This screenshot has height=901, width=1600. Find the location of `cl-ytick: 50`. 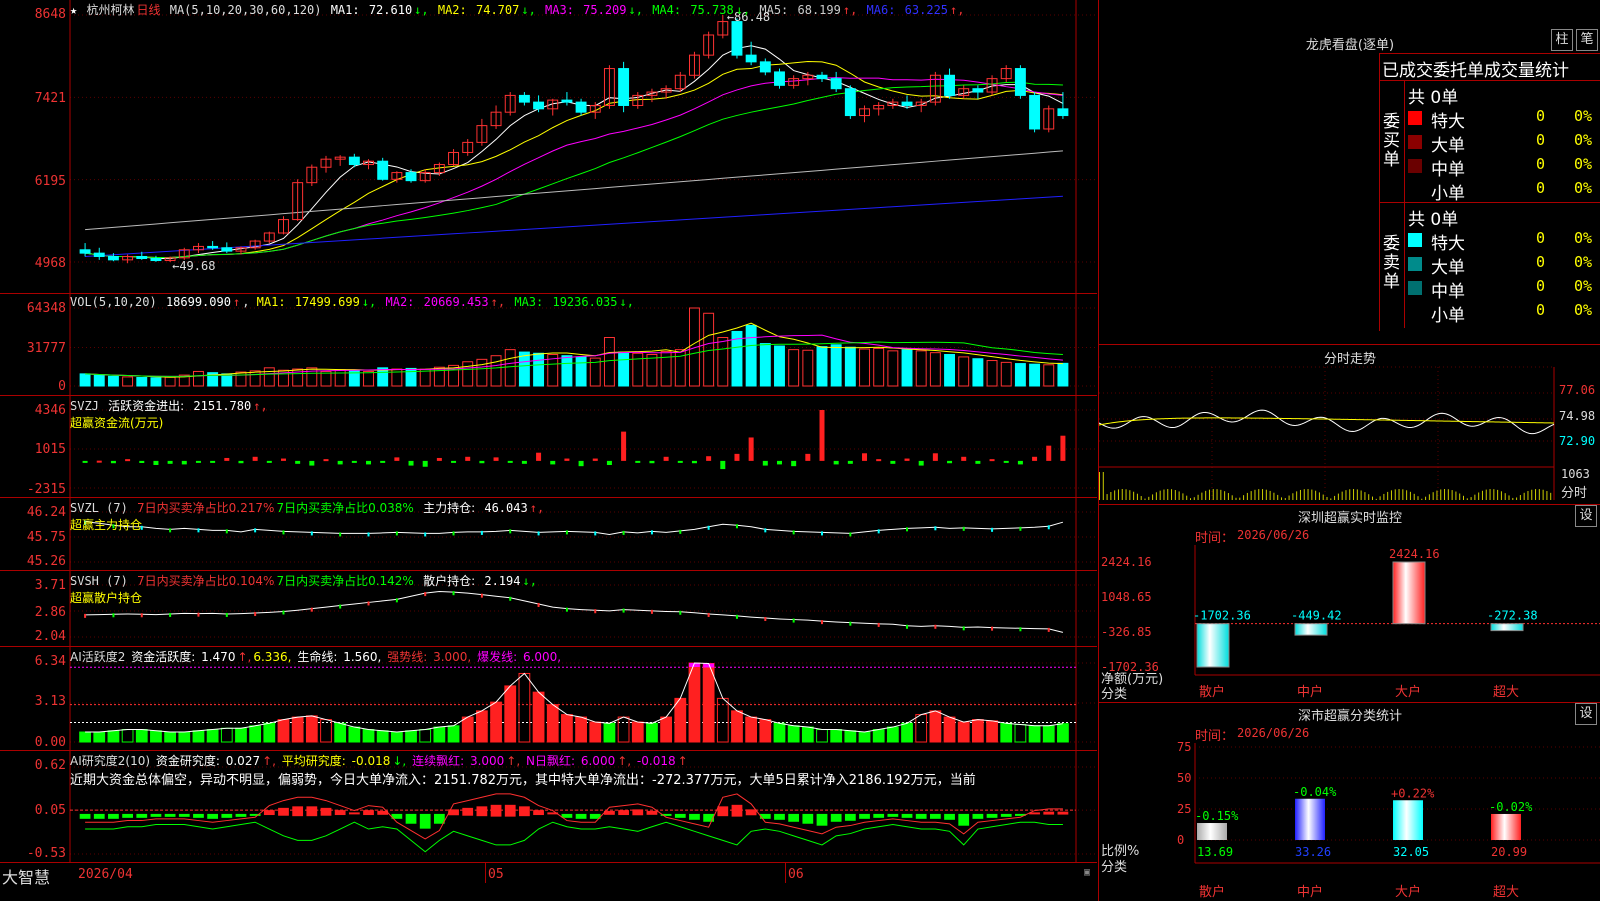

cl-ytick: 50 is located at coordinates (1184, 778).